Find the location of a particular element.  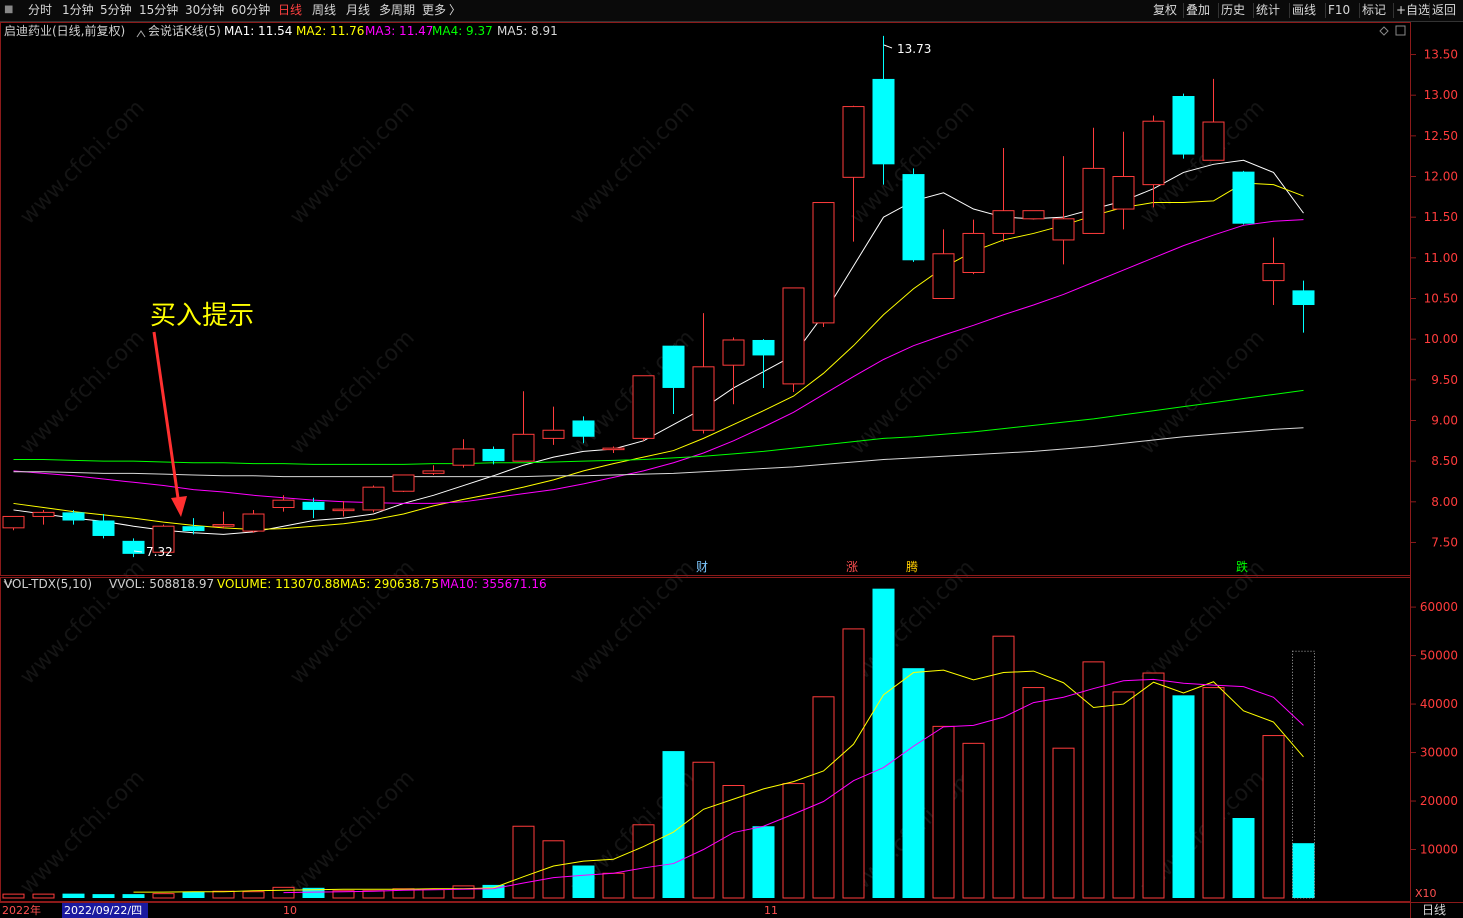

volume-tick-label: 30000 is located at coordinates (1439, 753).